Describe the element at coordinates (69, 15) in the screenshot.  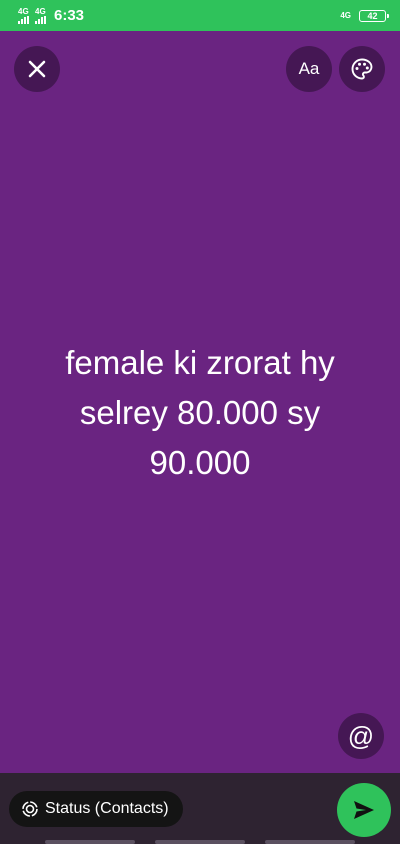
I see `clock: 6:33` at that location.